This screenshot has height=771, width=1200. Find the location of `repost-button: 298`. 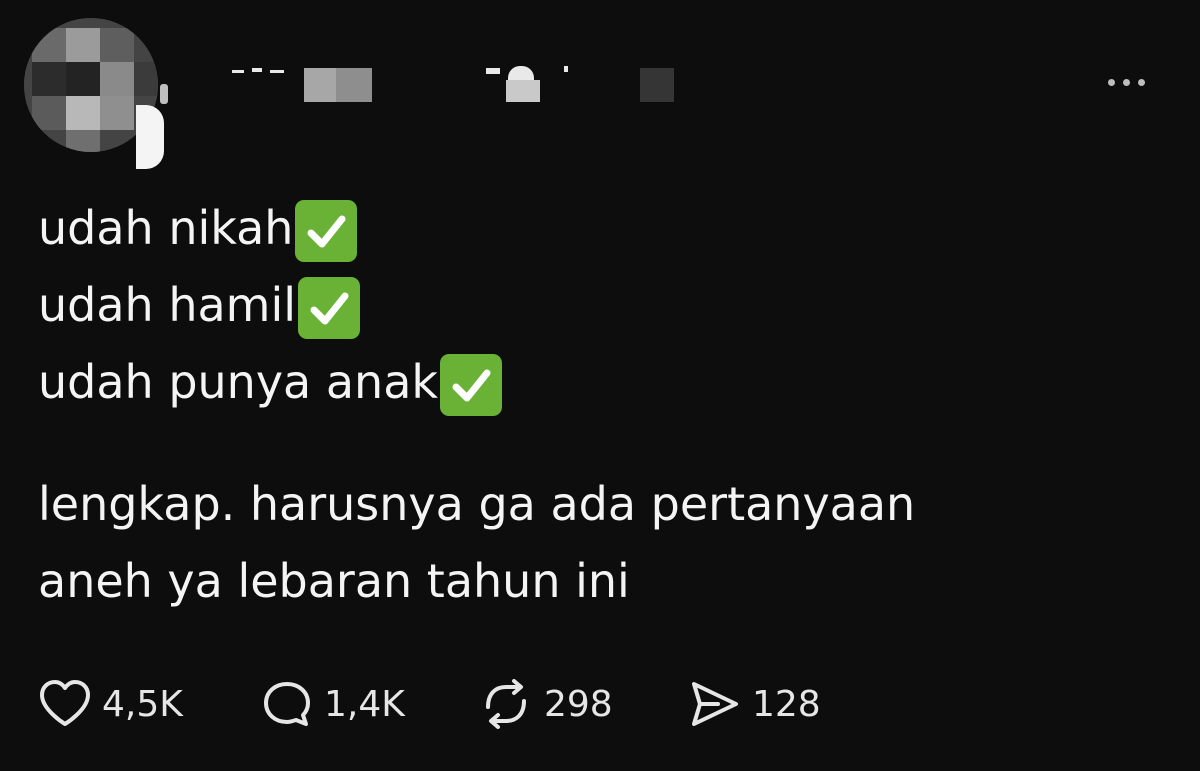

repost-button: 298 is located at coordinates (583, 704).